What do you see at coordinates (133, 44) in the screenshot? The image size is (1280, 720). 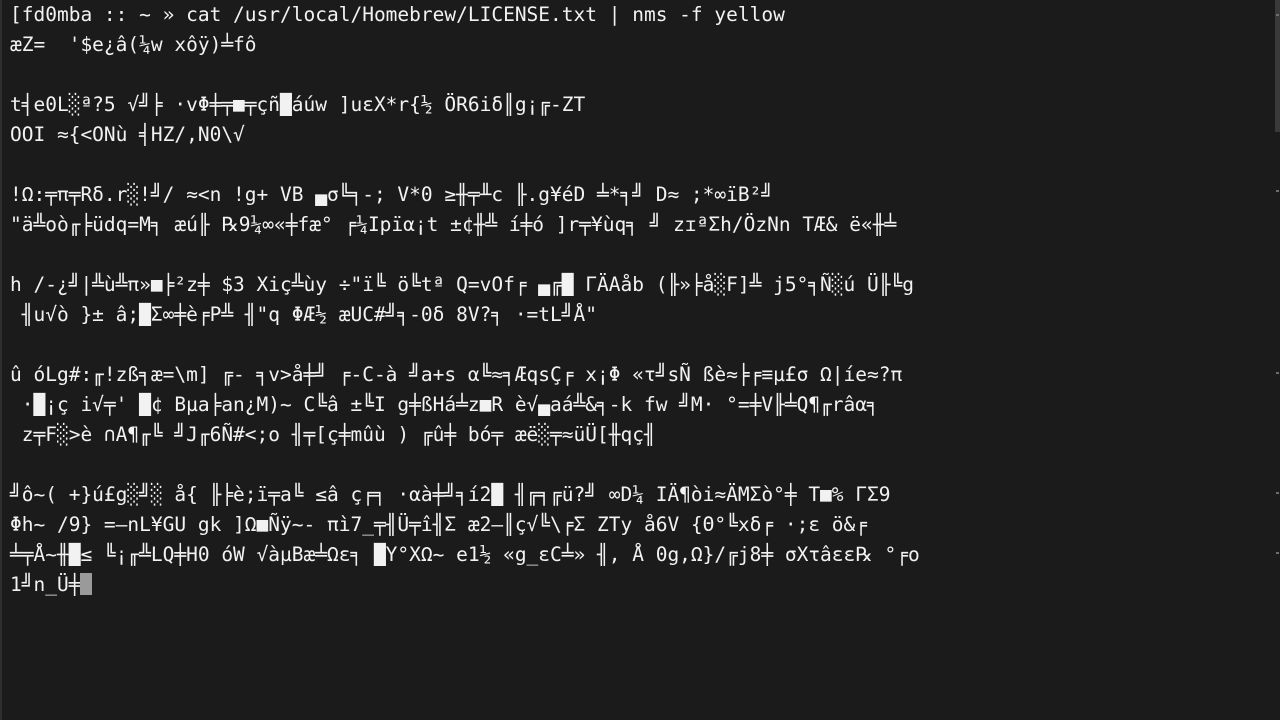 I see `output-line: æZ= '$e¿â(¼w xôÿ)╧fô` at bounding box center [133, 44].